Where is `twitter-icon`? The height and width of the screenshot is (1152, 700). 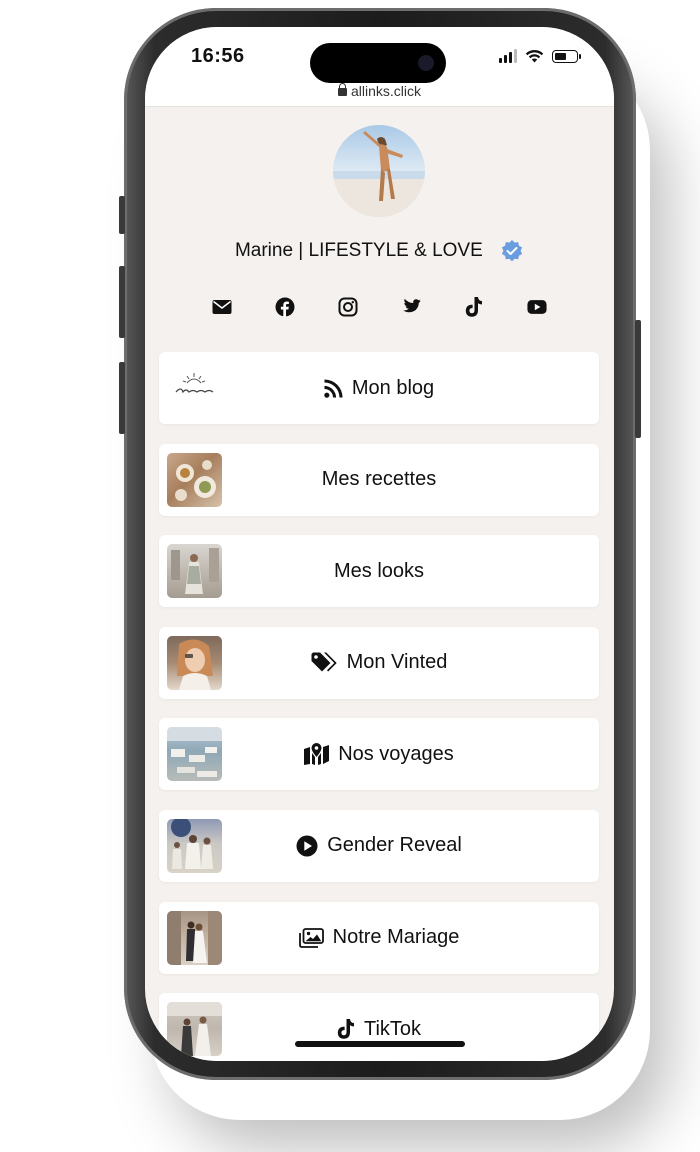
twitter-icon is located at coordinates (411, 307).